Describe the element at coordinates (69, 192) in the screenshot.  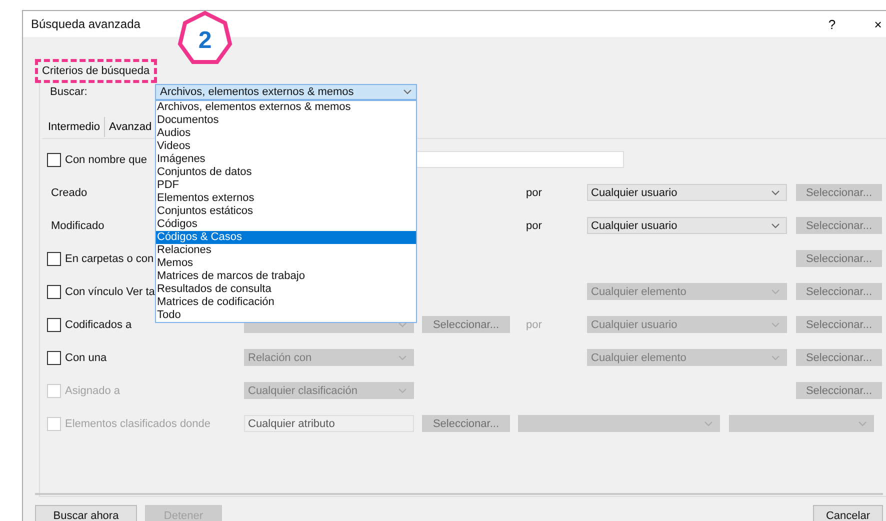
I see `field-label: Creado` at that location.